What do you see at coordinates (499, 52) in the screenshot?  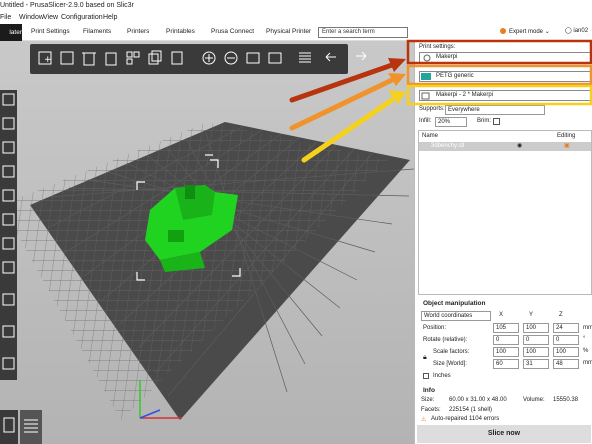 I see `highlight-print-settings` at bounding box center [499, 52].